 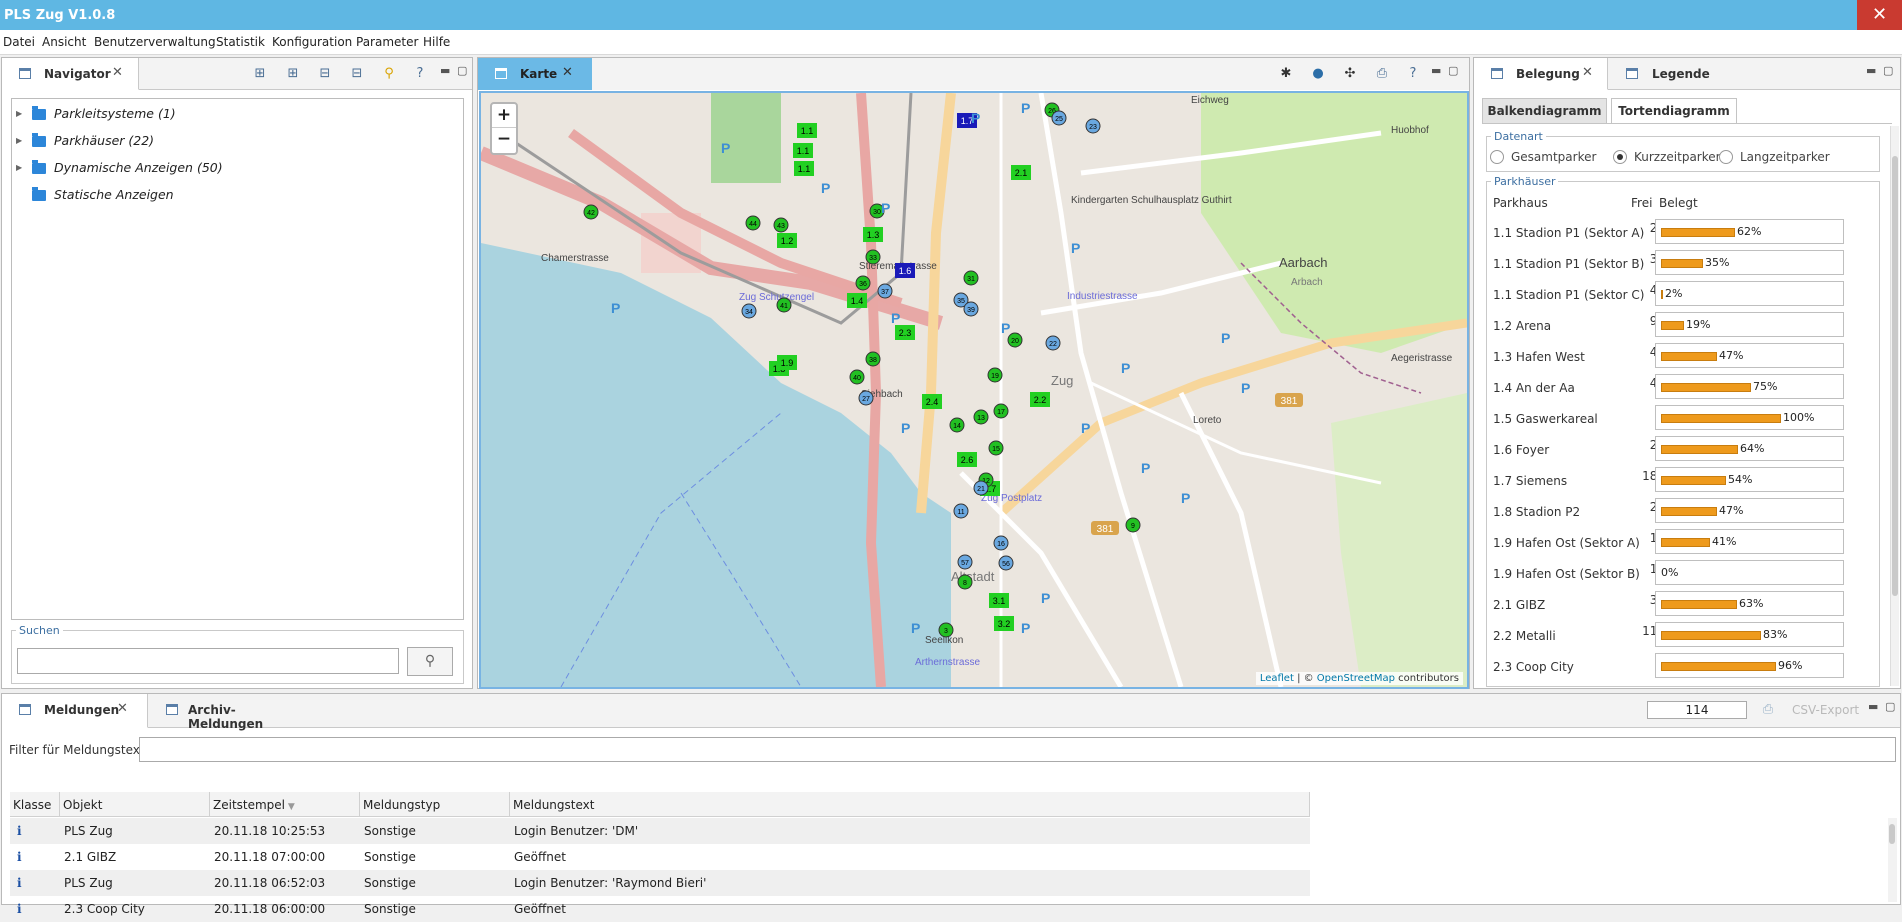 I want to click on anzeige-marker-label: 27, so click(x=866, y=399).